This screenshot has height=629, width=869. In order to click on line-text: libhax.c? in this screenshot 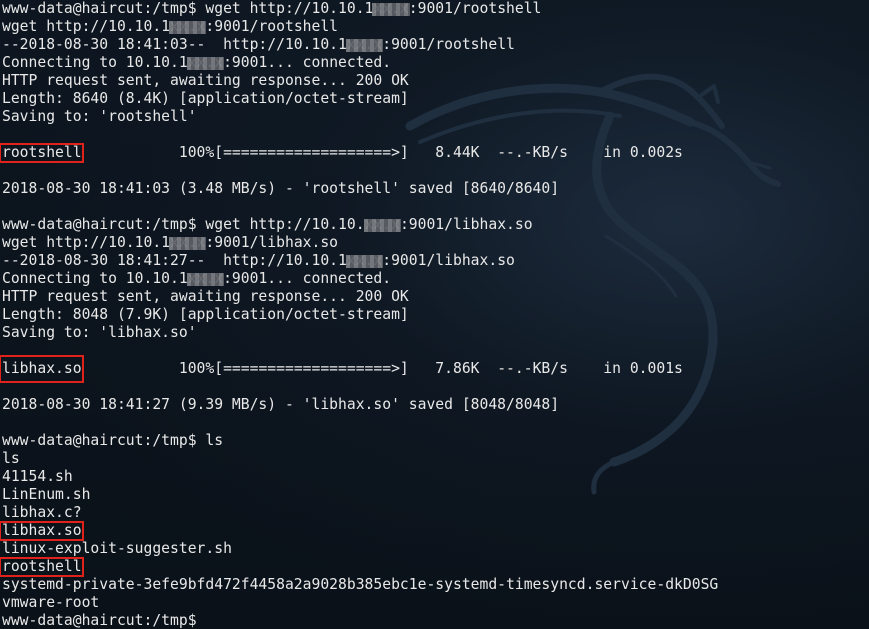, I will do `click(42, 512)`.